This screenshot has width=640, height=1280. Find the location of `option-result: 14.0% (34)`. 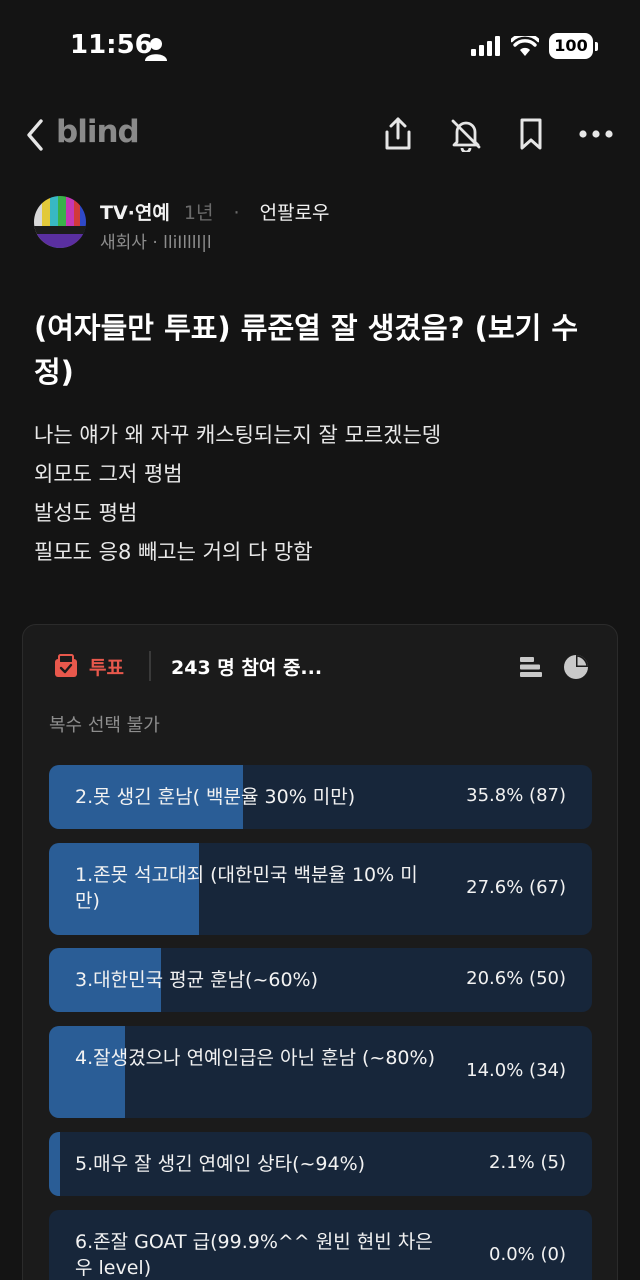

option-result: 14.0% (34) is located at coordinates (516, 1070).